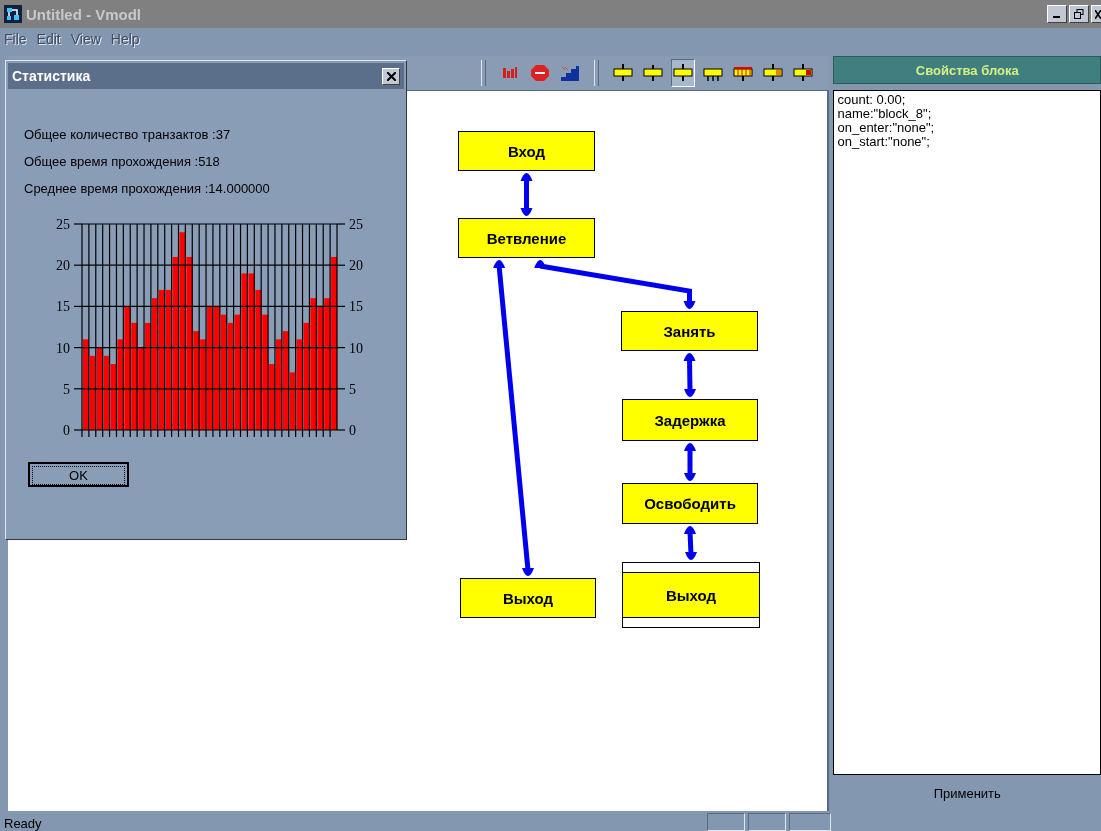 This screenshot has height=831, width=1101. What do you see at coordinates (23, 823) in the screenshot?
I see `status-text: Ready` at bounding box center [23, 823].